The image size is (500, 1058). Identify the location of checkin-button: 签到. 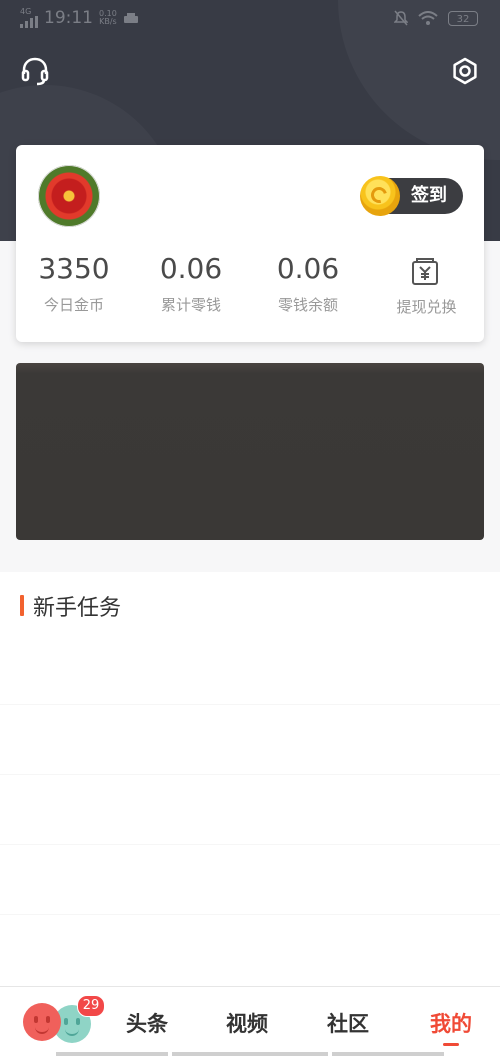
(411, 196).